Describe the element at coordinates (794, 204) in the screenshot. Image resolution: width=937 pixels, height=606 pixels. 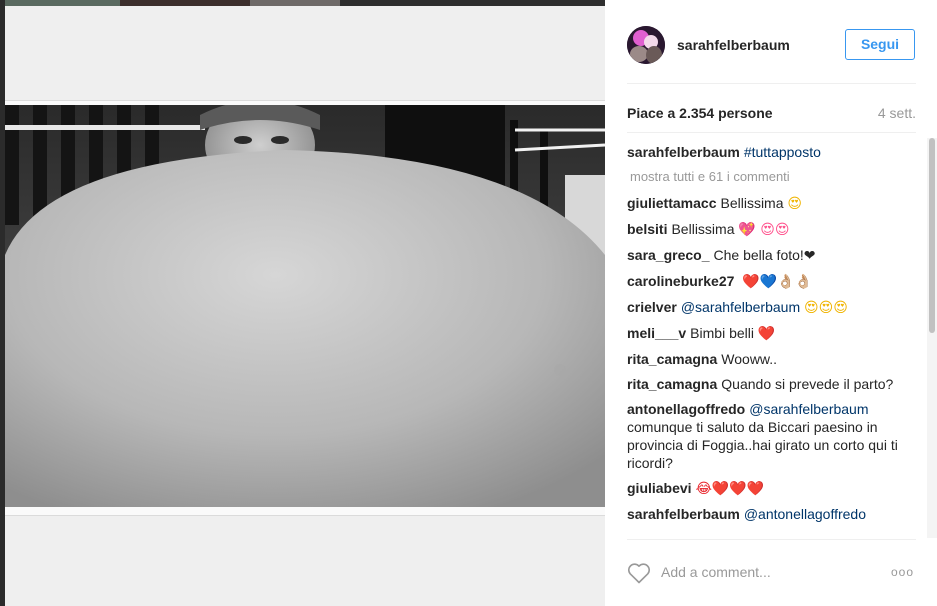
I see `comment-emoji: 😍` at that location.